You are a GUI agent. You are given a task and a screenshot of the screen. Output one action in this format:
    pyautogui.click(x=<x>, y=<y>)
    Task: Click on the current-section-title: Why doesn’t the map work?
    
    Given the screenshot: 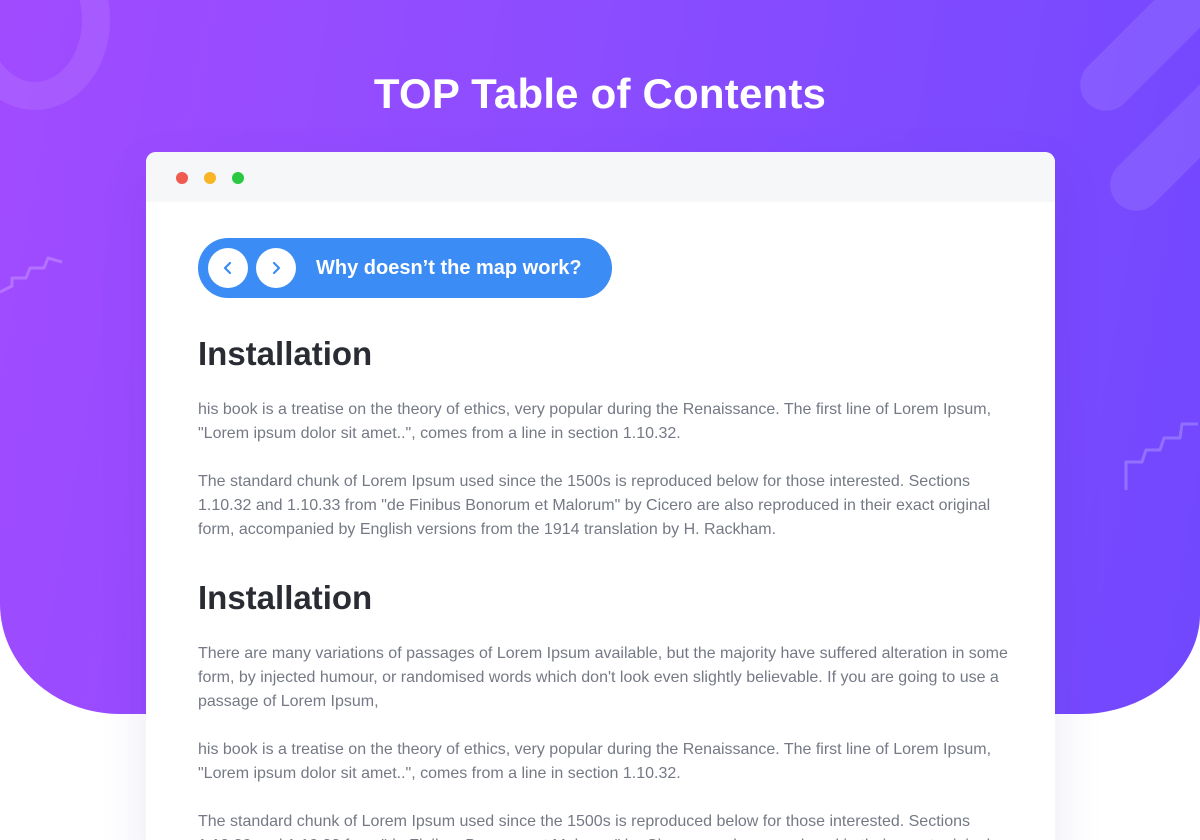 What is the action you would take?
    pyautogui.click(x=449, y=268)
    